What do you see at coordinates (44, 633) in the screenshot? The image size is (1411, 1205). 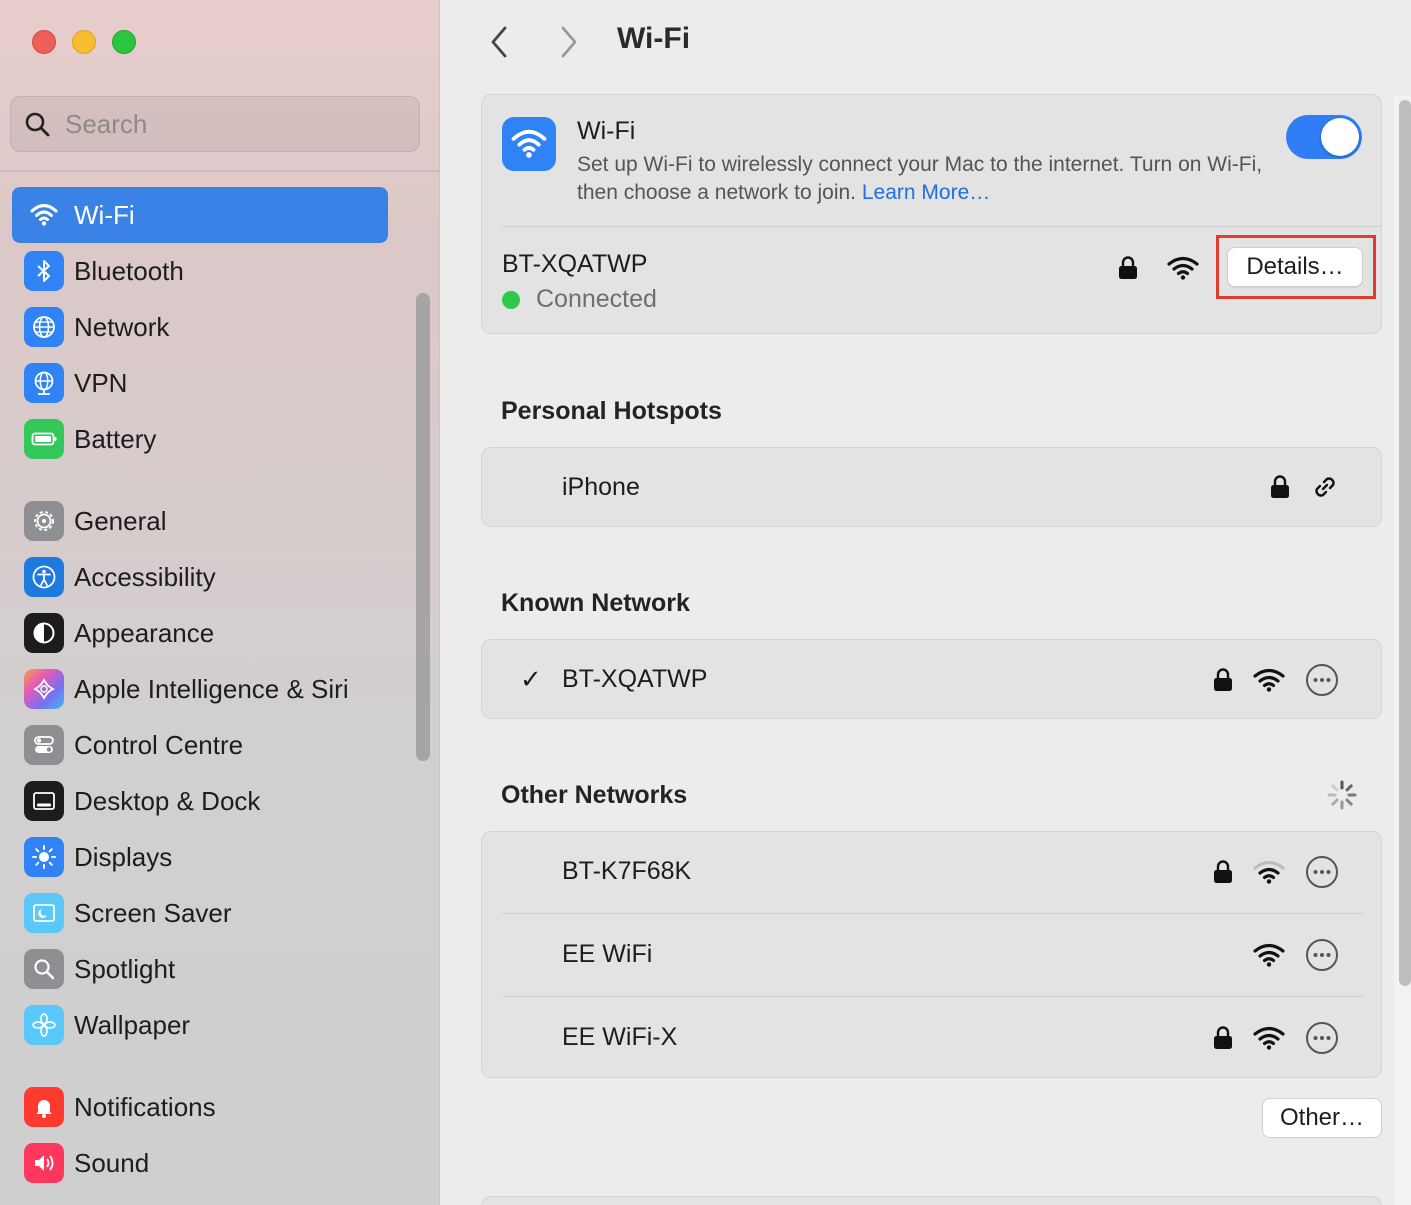 I see `appearance-icon` at bounding box center [44, 633].